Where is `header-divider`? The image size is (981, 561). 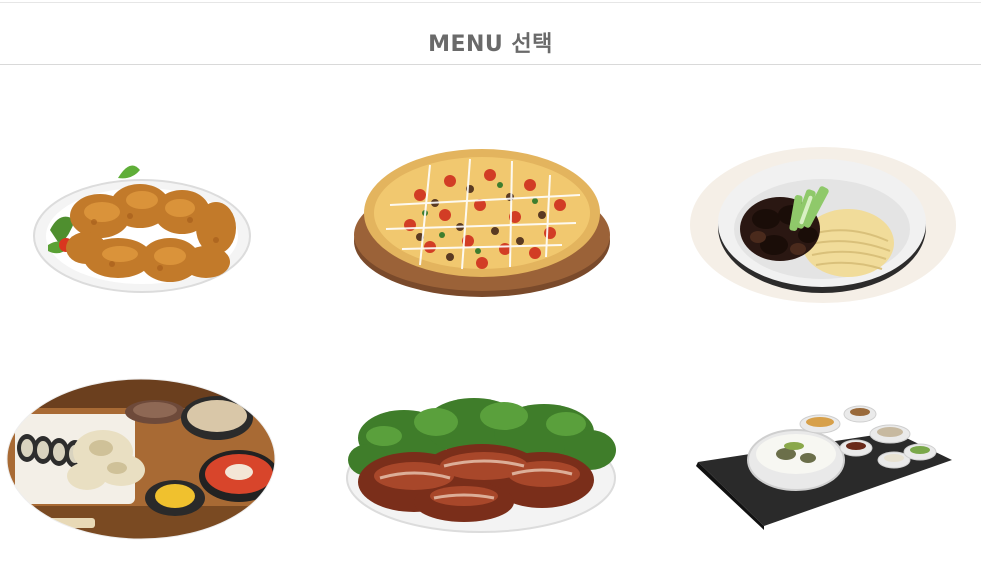 header-divider is located at coordinates (490, 64).